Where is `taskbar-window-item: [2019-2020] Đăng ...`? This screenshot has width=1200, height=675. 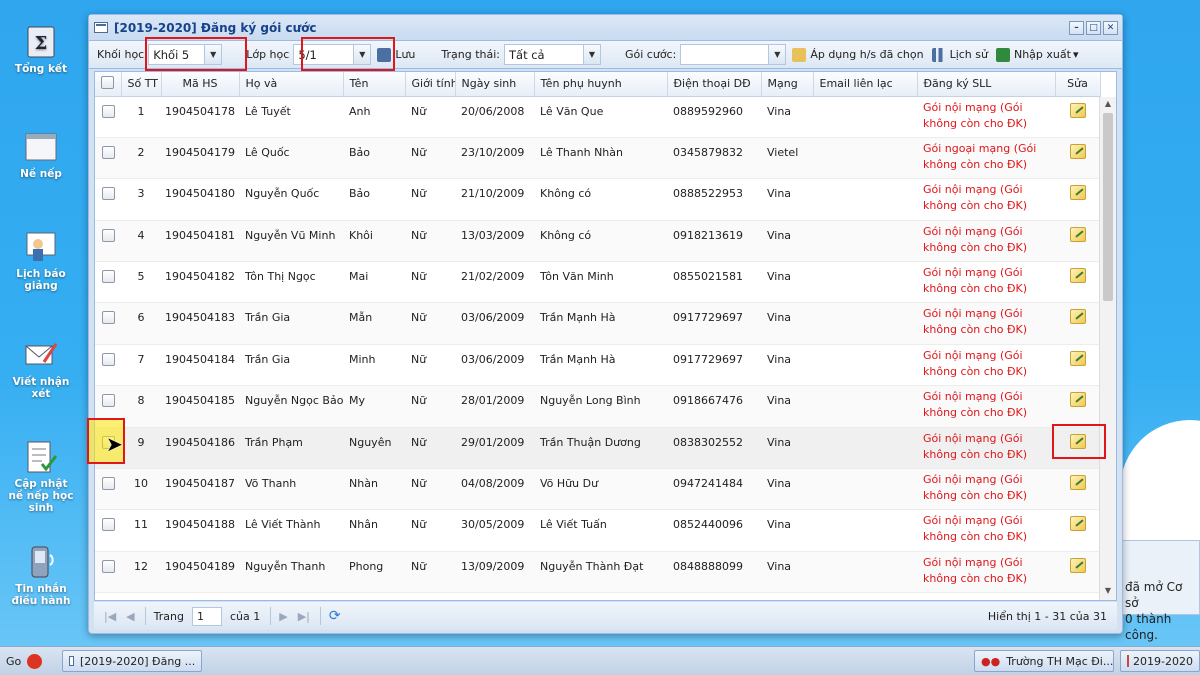
taskbar-window-item: [2019-2020] Đăng ... is located at coordinates (132, 661).